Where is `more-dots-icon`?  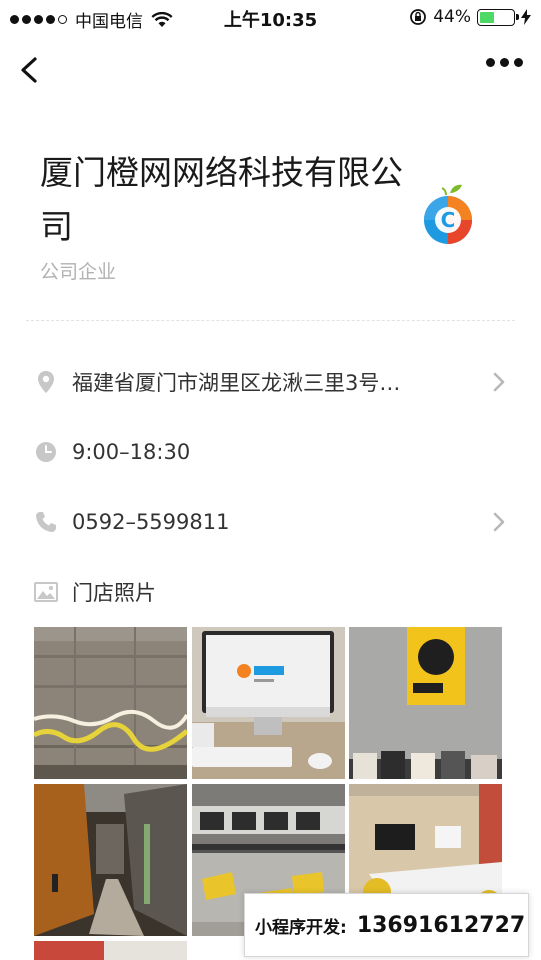 more-dots-icon is located at coordinates (490, 62).